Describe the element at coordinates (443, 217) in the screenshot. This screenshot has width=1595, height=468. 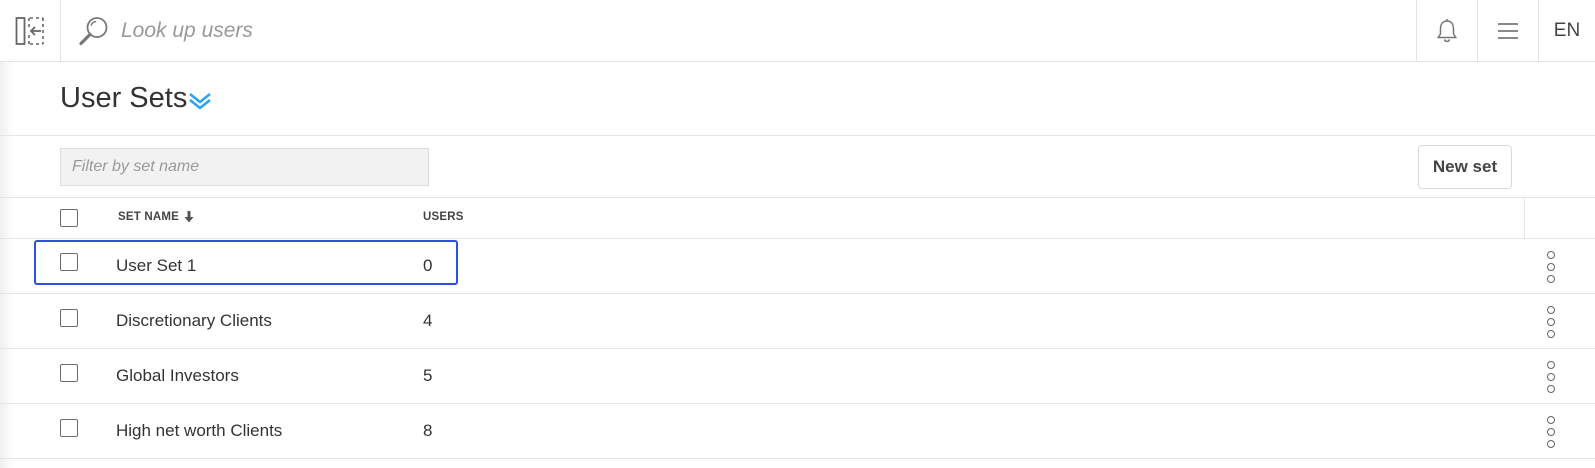
I see `column-header-users: USERS` at that location.